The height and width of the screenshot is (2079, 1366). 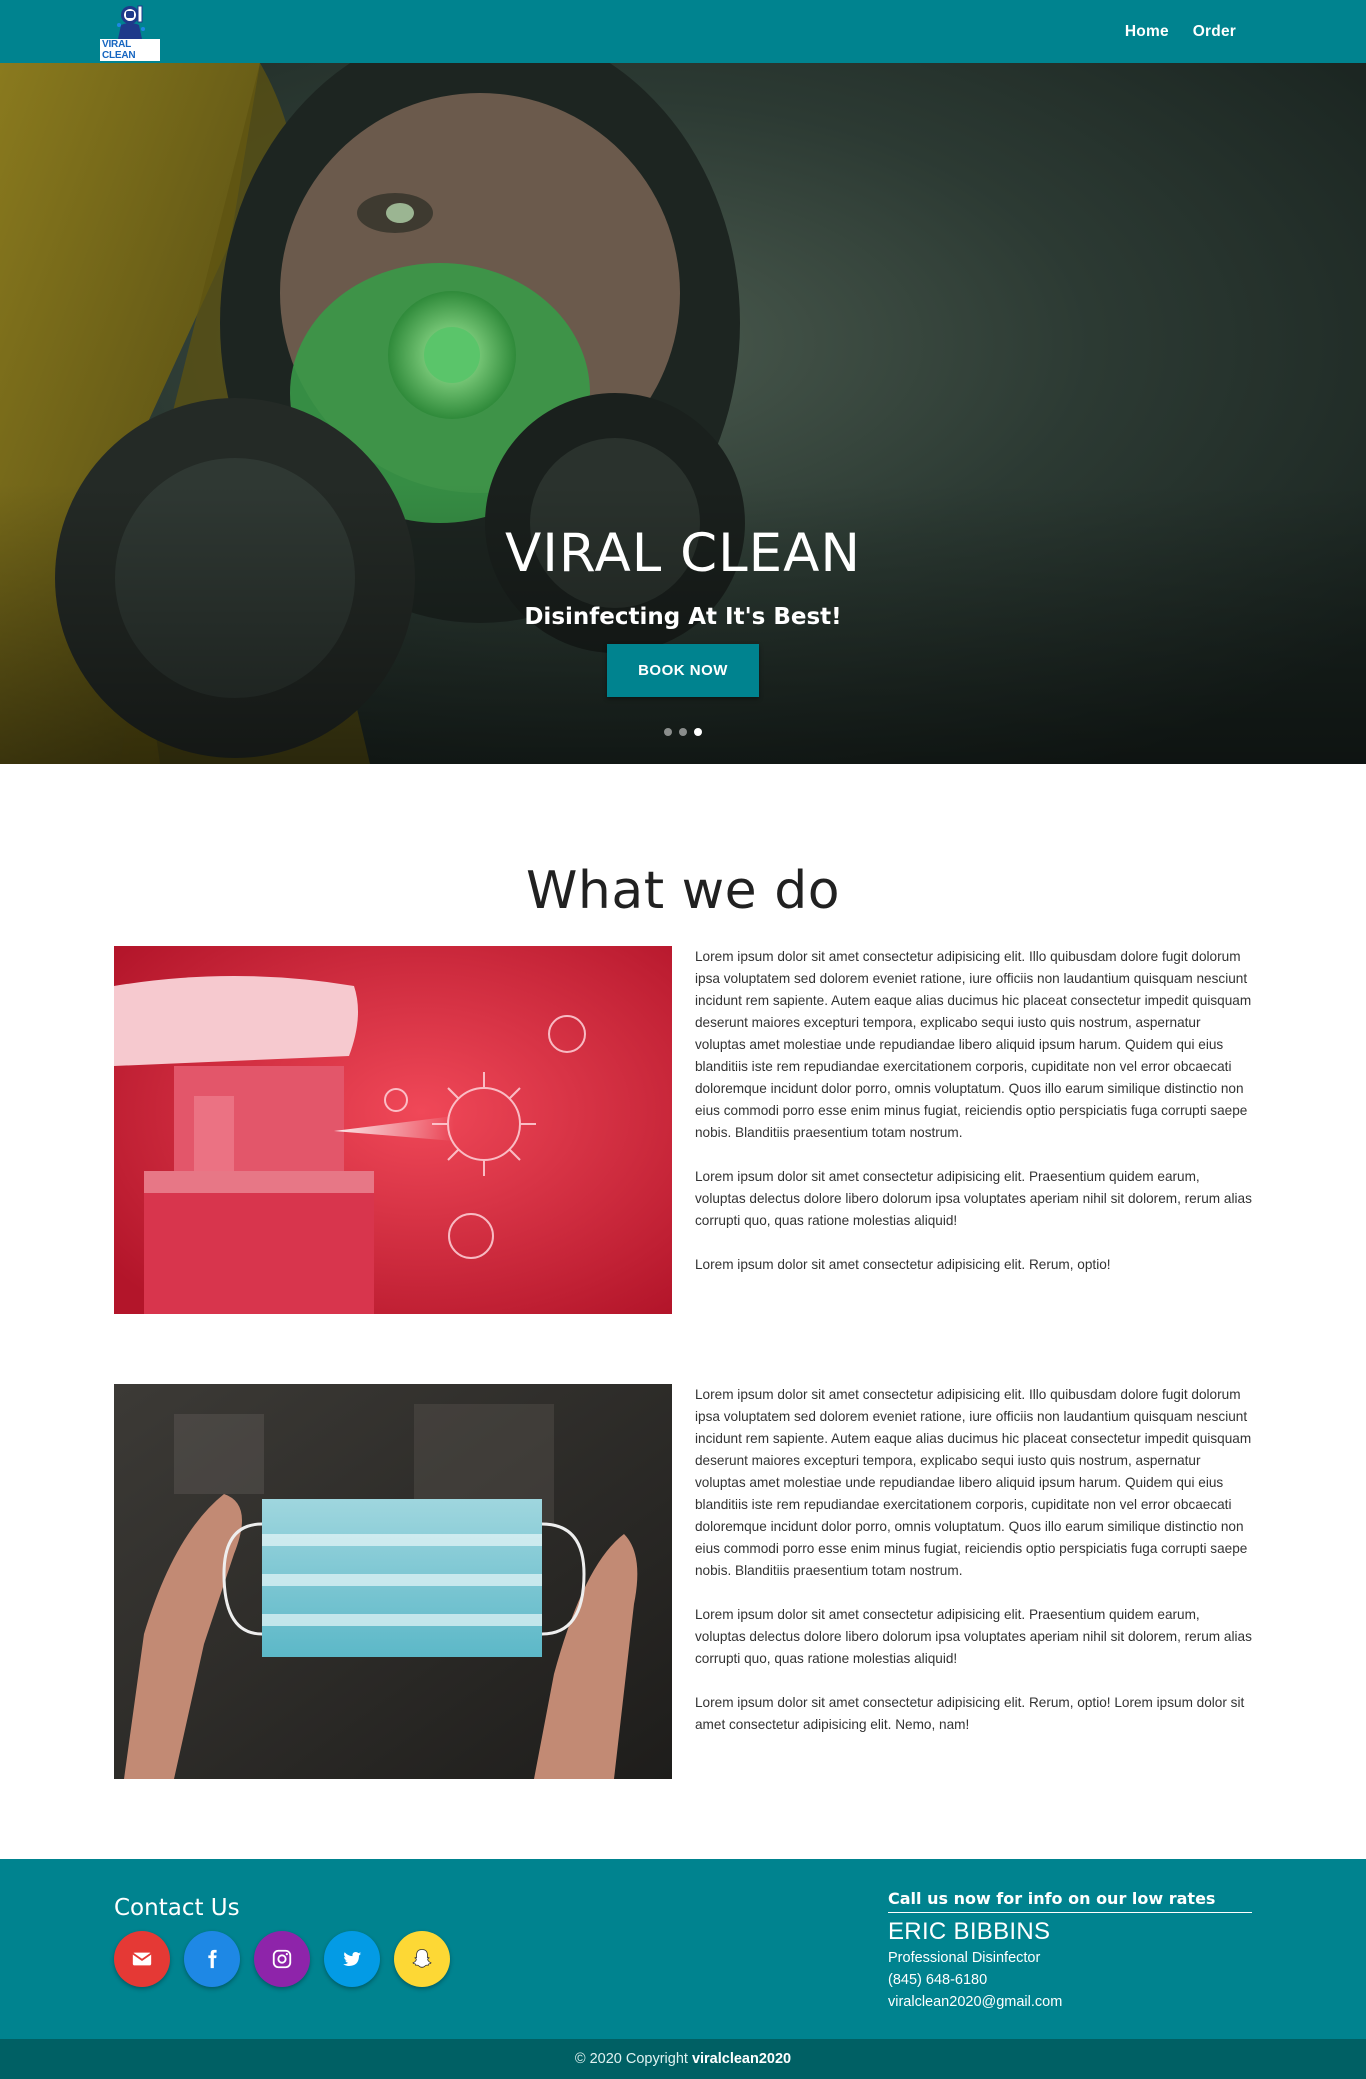 I want to click on facebook-icon, so click(x=212, y=1959).